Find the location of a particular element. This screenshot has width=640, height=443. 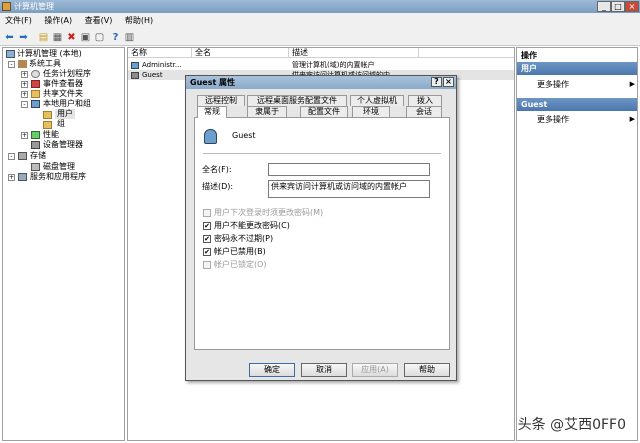

back-icon: ⬅ is located at coordinates (9, 37).